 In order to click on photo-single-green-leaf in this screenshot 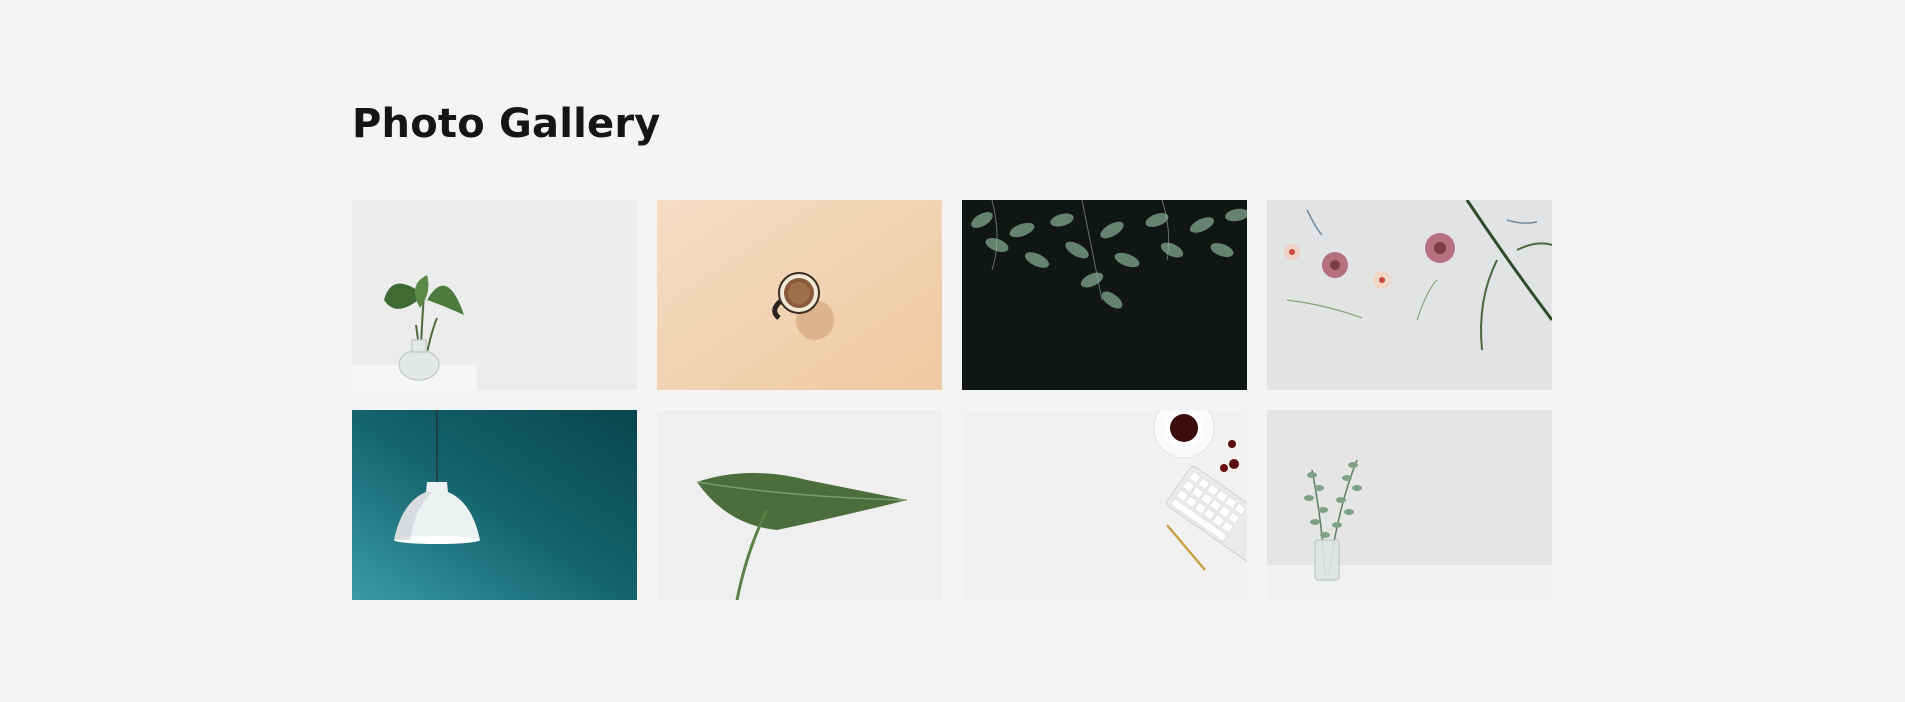, I will do `click(799, 505)`.